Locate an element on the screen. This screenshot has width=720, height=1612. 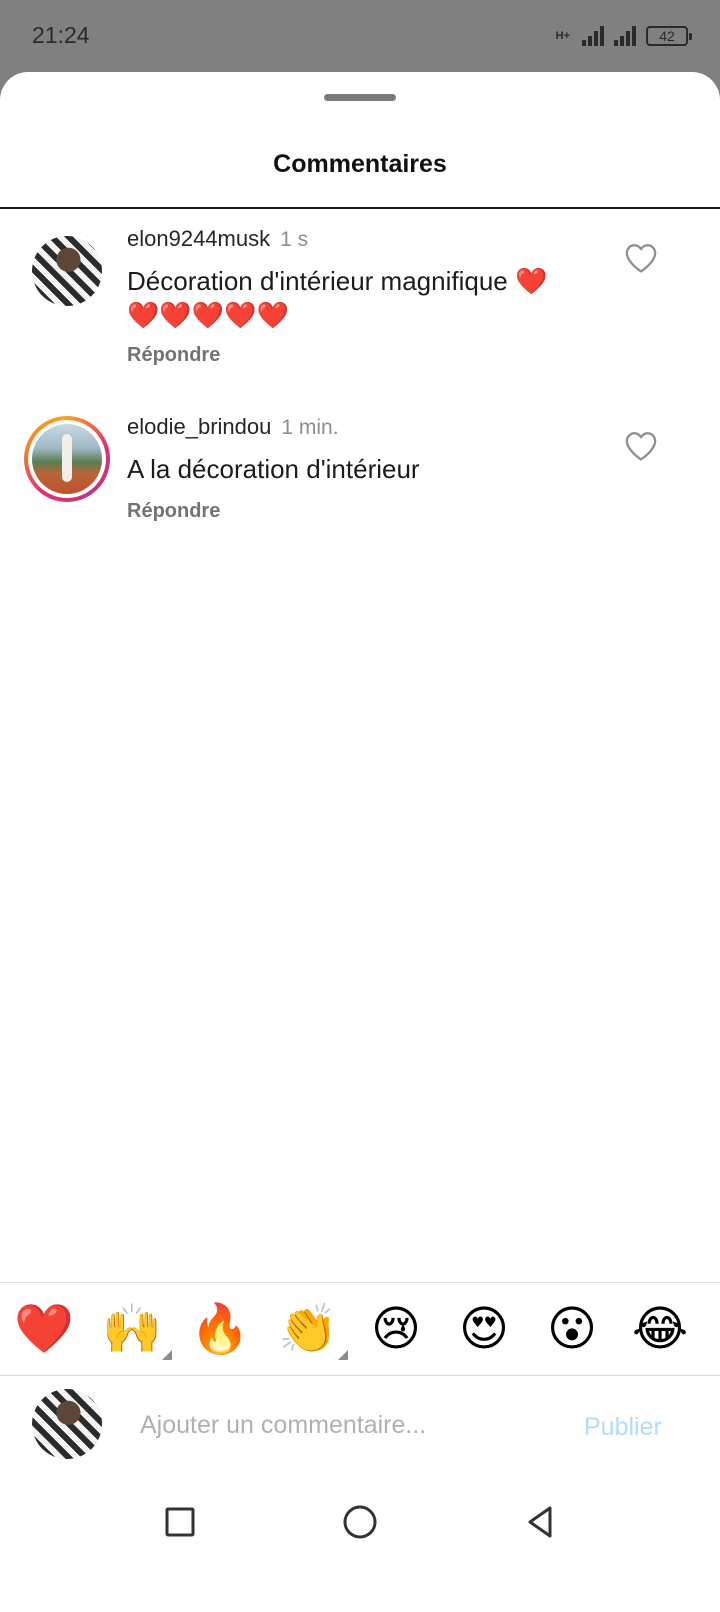
status-bar: 21:24 H+ 42 is located at coordinates (360, 36).